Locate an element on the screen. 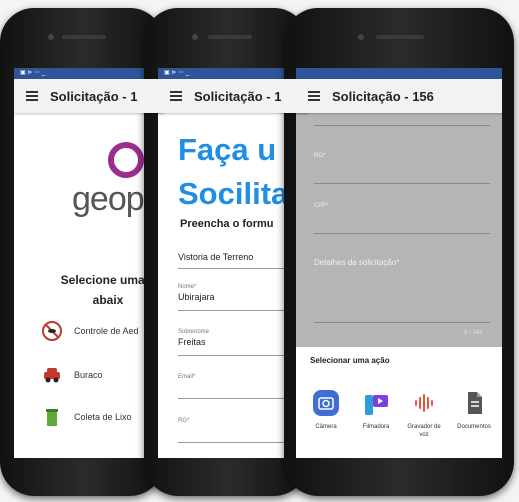  microphone-wave-icon is located at coordinates (424, 403).